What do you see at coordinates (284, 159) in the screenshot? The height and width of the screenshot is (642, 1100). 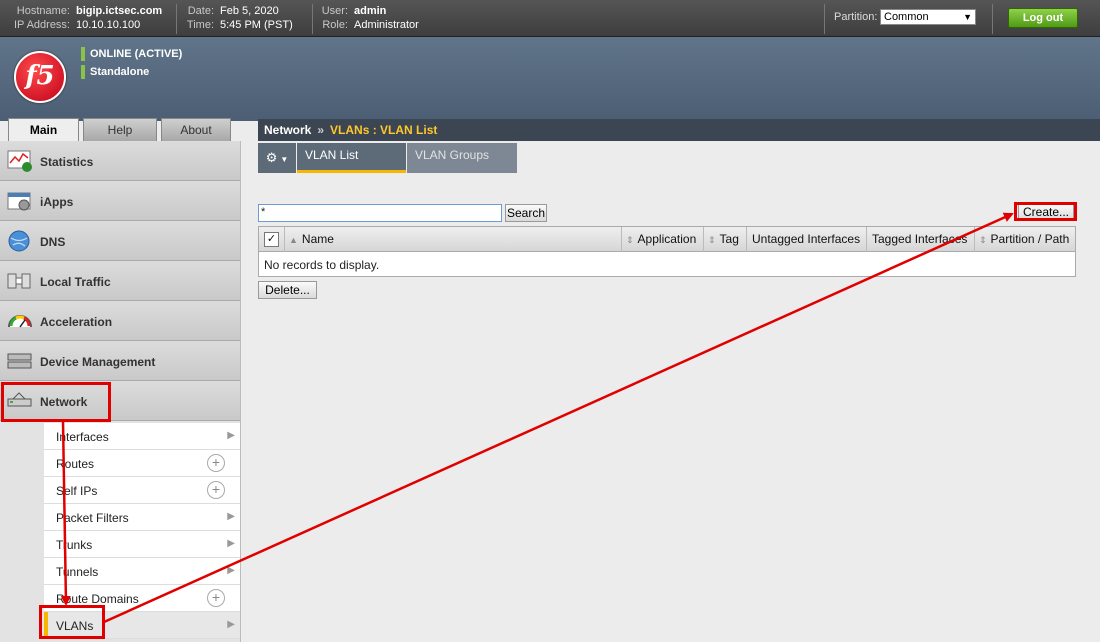 I see `chevron-down-icon: ▼` at bounding box center [284, 159].